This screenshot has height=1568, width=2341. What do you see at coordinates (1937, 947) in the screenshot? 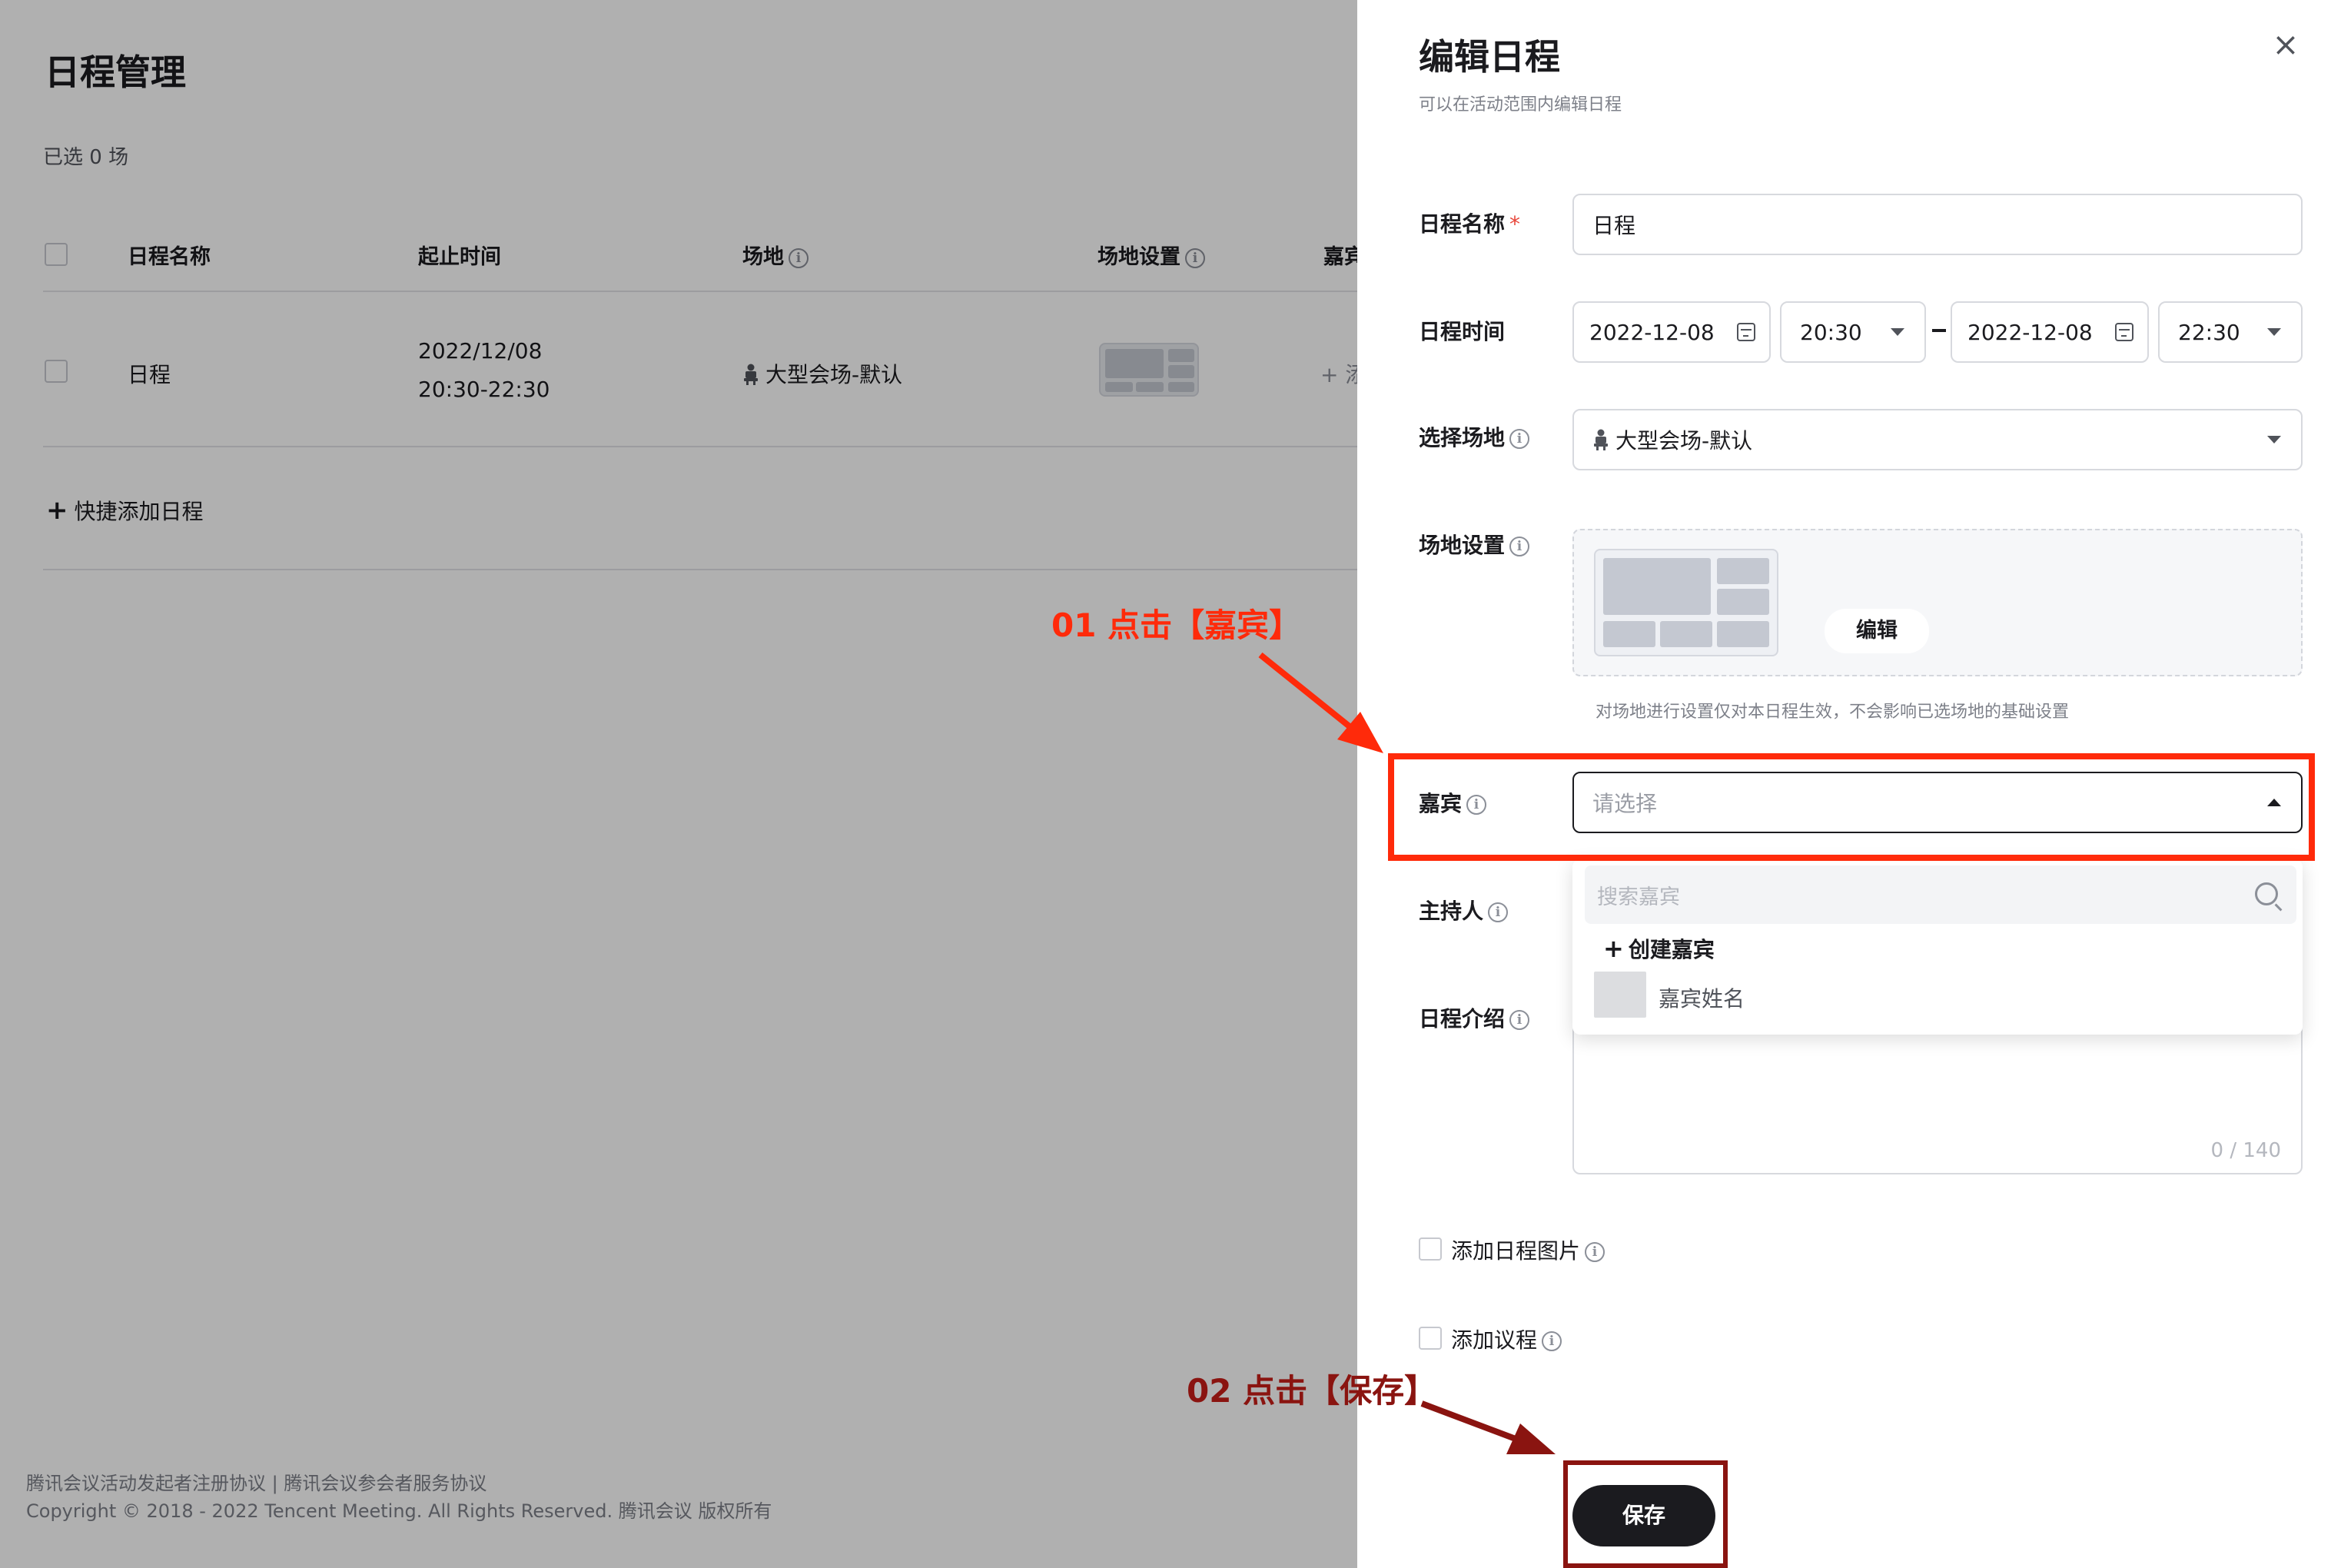
I see `guest-dropdown-menu: 搜索嘉宾 + 创建嘉宾 嘉宾姓名` at bounding box center [1937, 947].